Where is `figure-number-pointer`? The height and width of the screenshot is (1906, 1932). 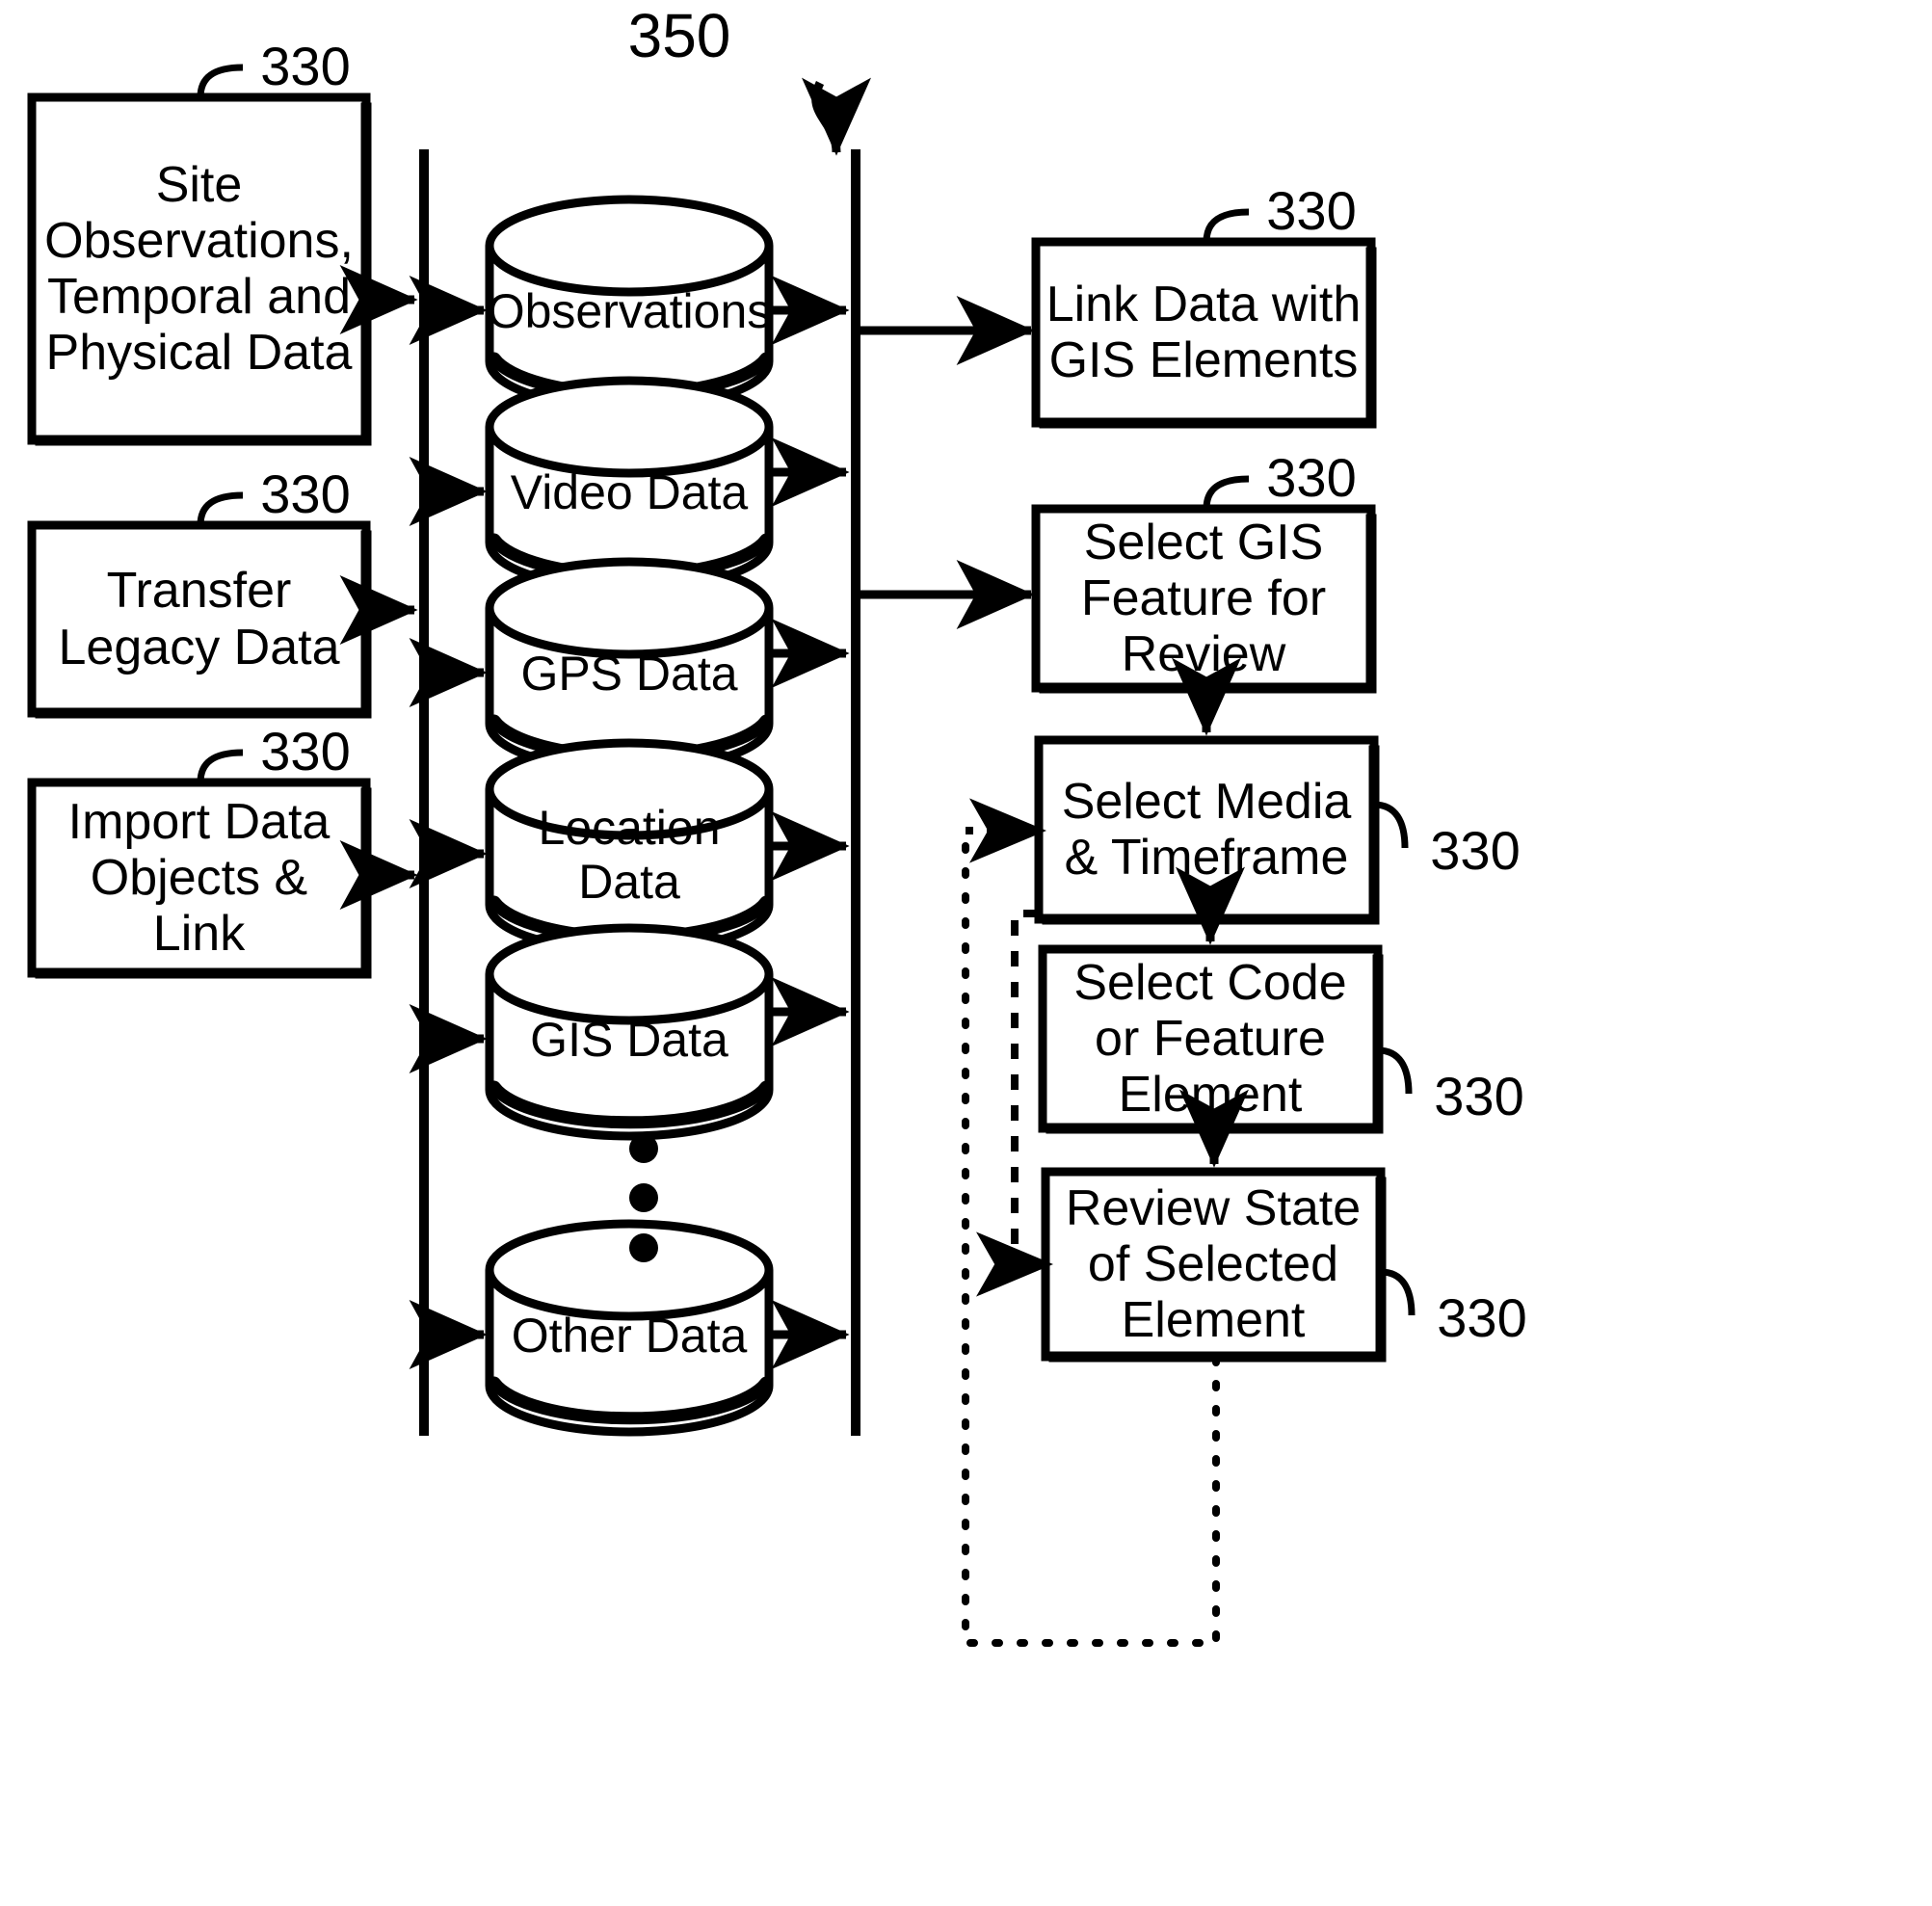 figure-number-pointer is located at coordinates (836, 116).